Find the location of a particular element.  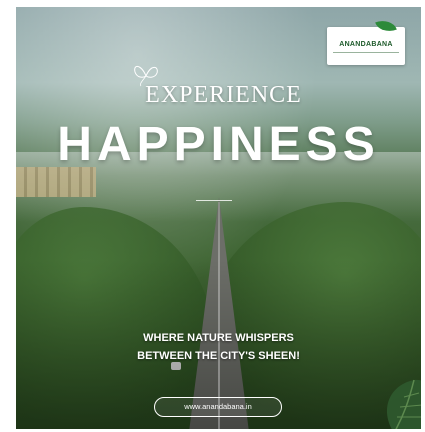

logo-underline is located at coordinates (366, 52).